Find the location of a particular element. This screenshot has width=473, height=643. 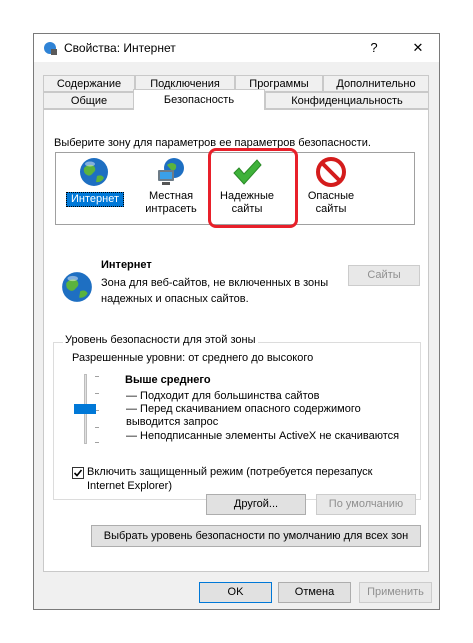

security-level-slider is located at coordinates (85, 409).